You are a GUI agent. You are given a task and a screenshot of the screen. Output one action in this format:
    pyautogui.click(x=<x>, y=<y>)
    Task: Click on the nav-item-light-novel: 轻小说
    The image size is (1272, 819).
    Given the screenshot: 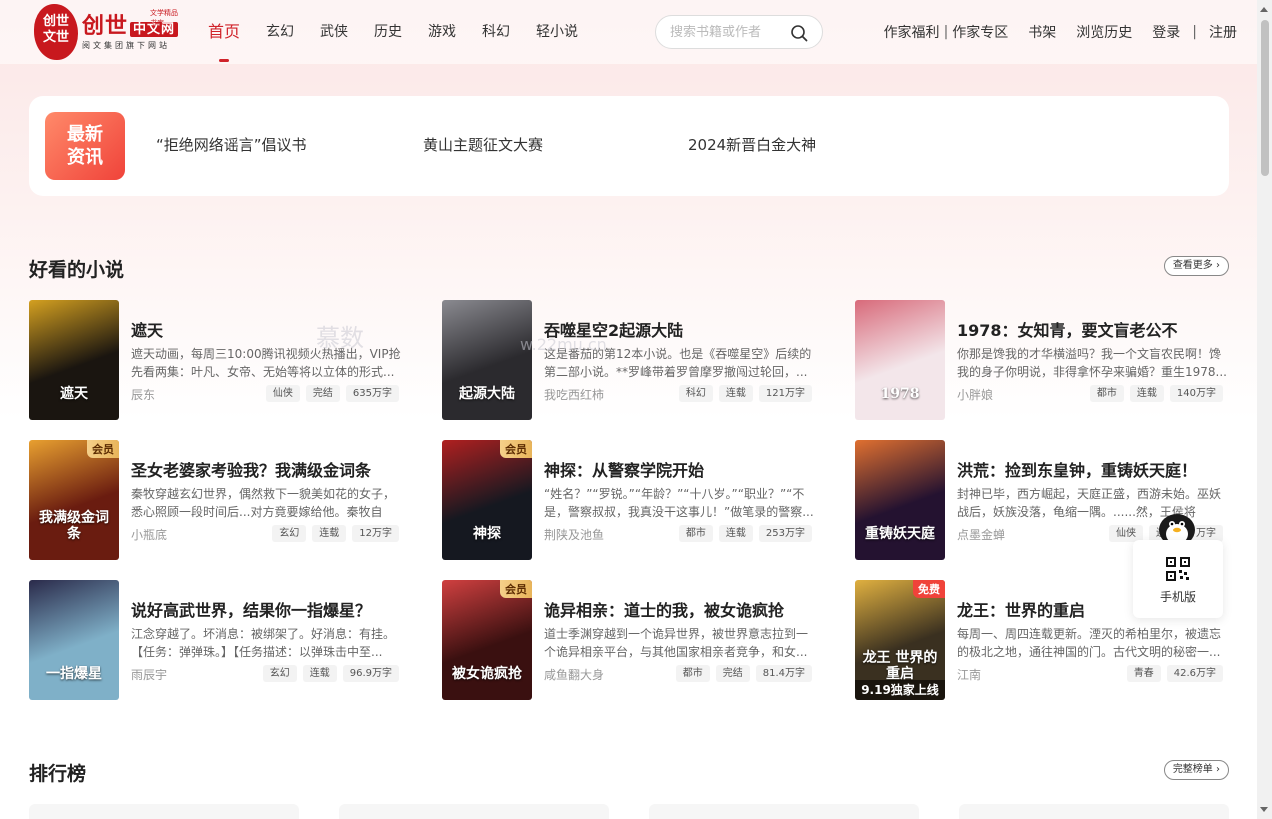 What is the action you would take?
    pyautogui.click(x=557, y=32)
    